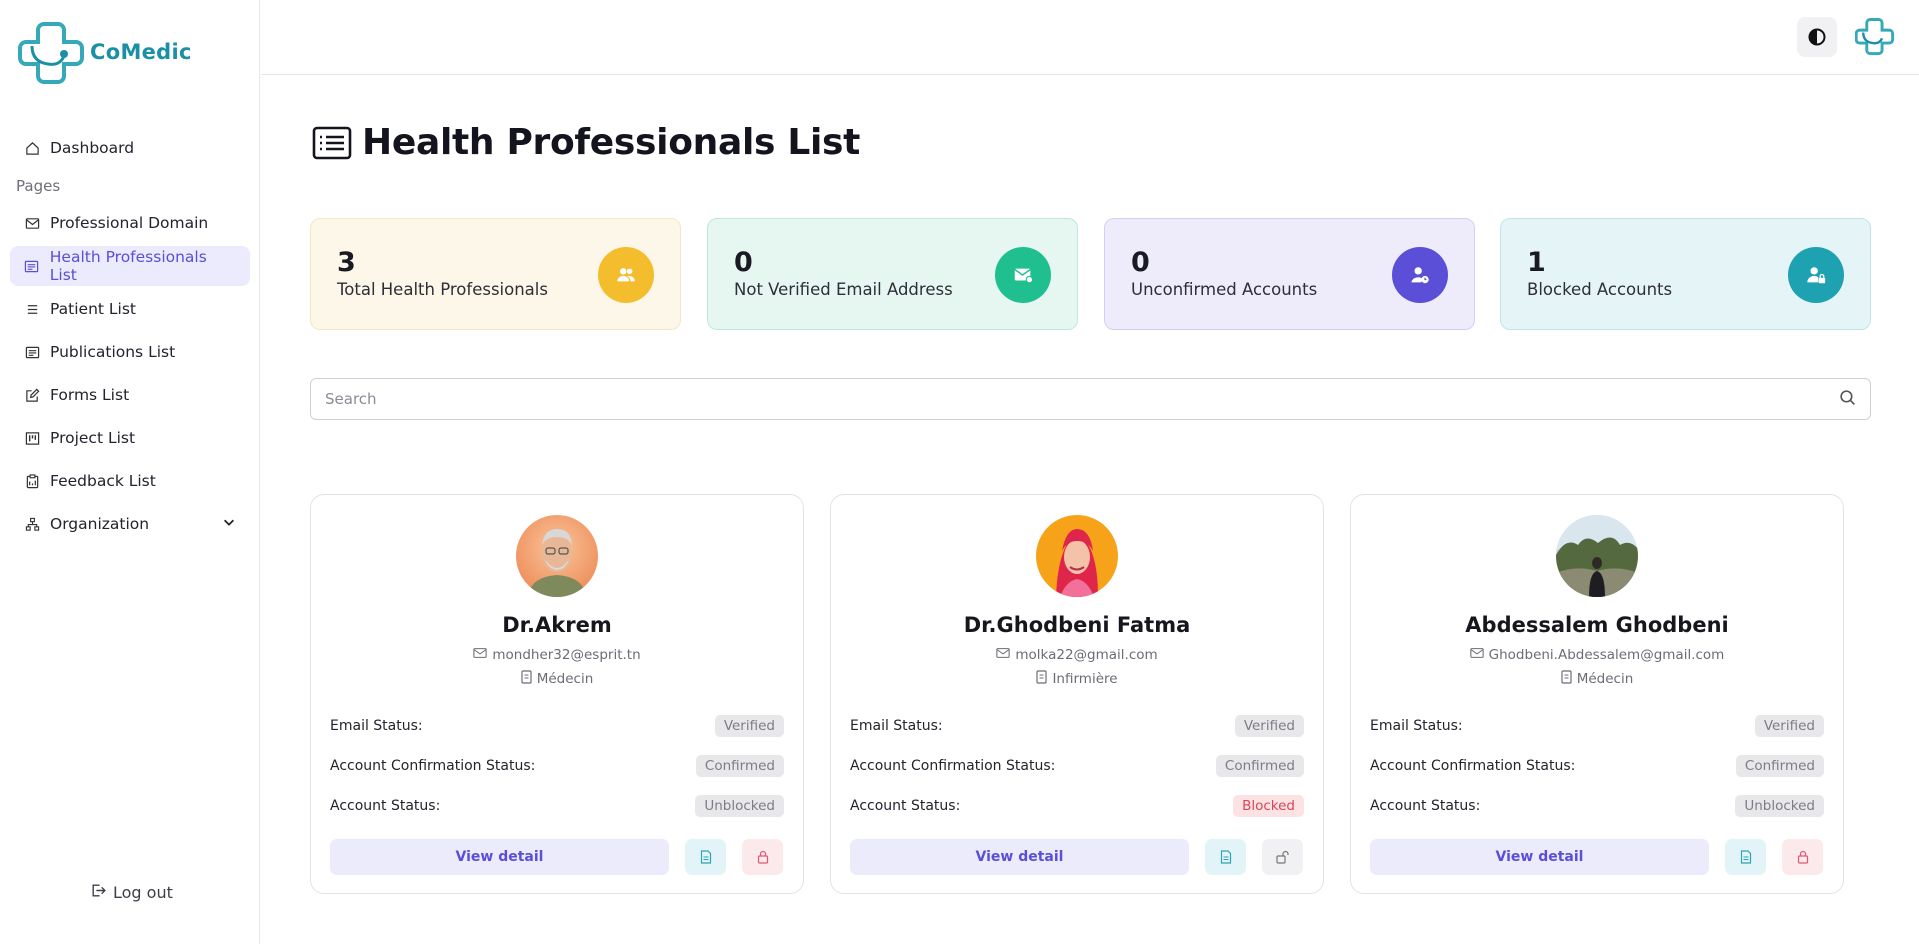 This screenshot has width=1919, height=944. What do you see at coordinates (32, 395) in the screenshot?
I see `edit-icon` at bounding box center [32, 395].